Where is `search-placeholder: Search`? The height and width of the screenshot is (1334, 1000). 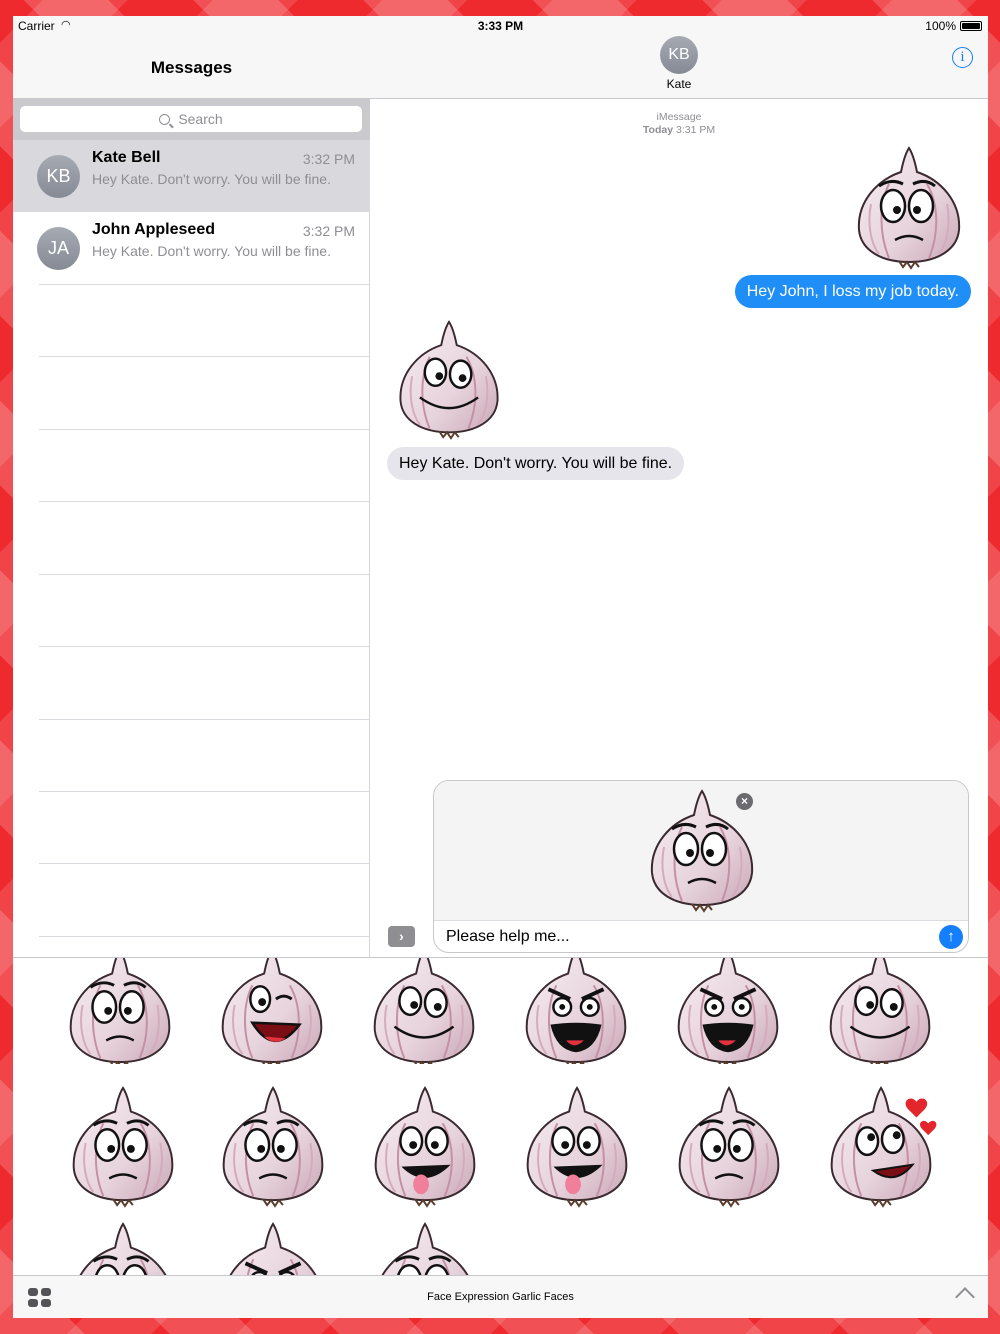 search-placeholder: Search is located at coordinates (200, 119).